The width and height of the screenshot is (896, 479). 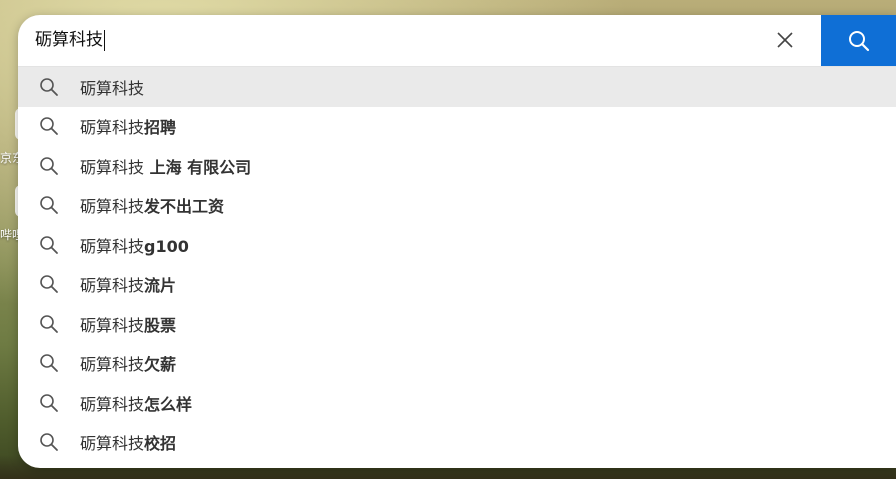 I want to click on clear-button, so click(x=785, y=40).